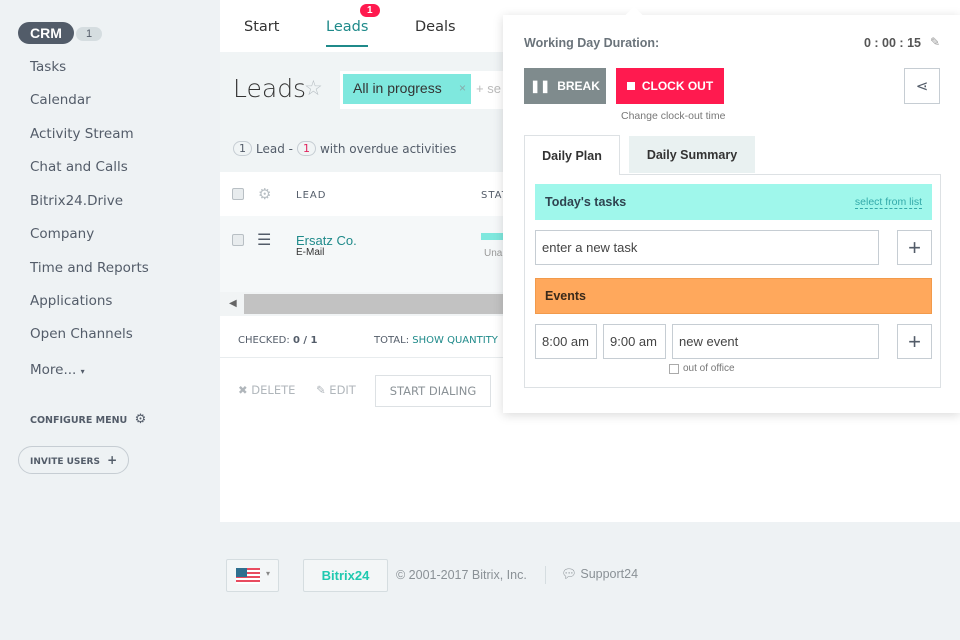  I want to click on add-task-plus-icon: +, so click(914, 247).